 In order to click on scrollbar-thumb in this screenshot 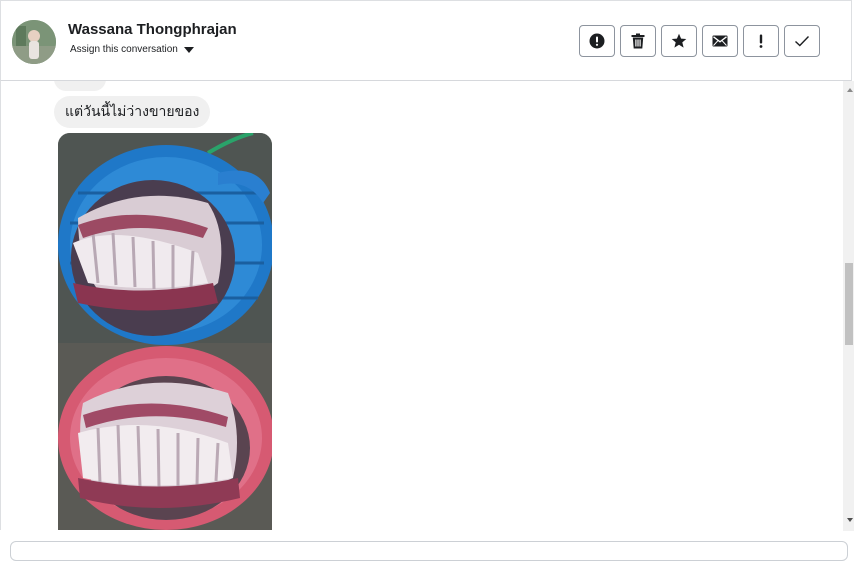, I will do `click(849, 304)`.